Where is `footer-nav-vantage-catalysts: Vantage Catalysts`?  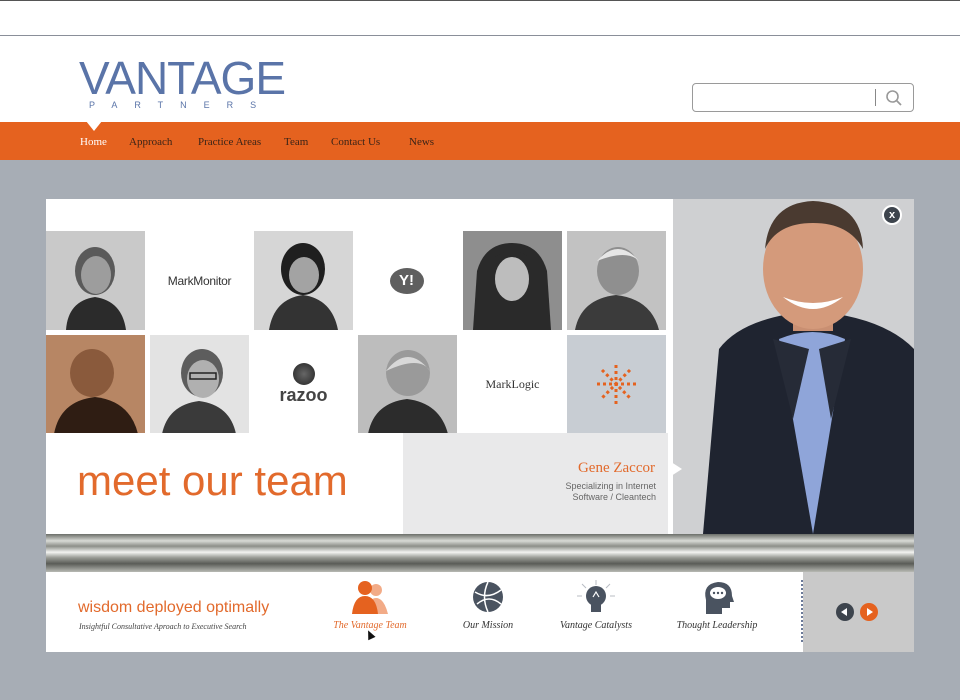 footer-nav-vantage-catalysts: Vantage Catalysts is located at coordinates (596, 605).